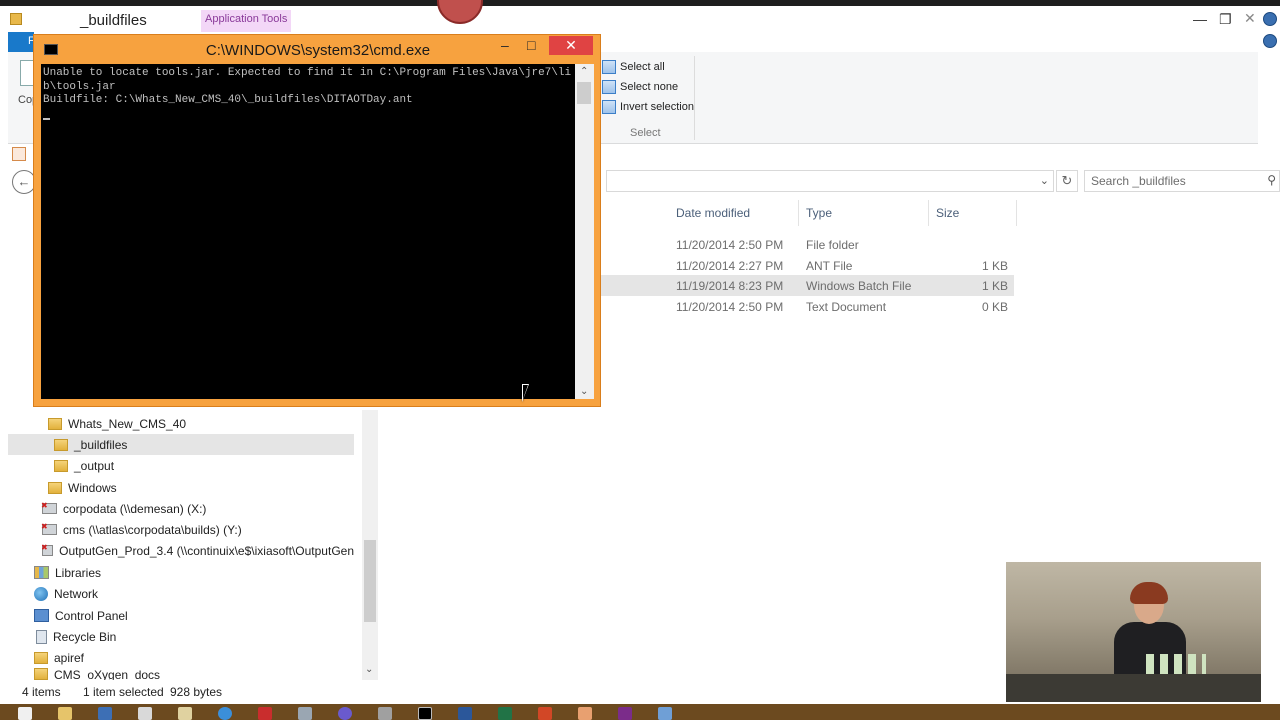 The height and width of the screenshot is (720, 1280). I want to click on column-header-date-modified: Date modified, so click(713, 213).